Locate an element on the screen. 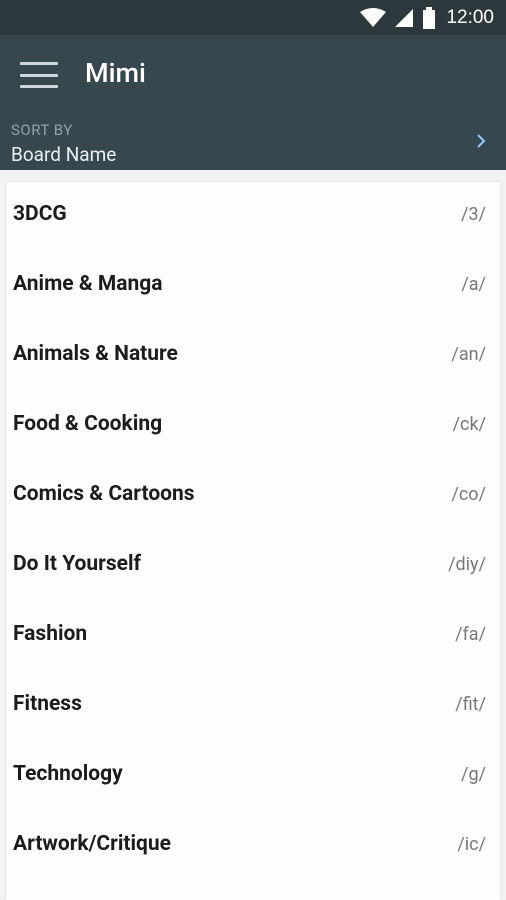  status-time: 12:00 is located at coordinates (470, 17).